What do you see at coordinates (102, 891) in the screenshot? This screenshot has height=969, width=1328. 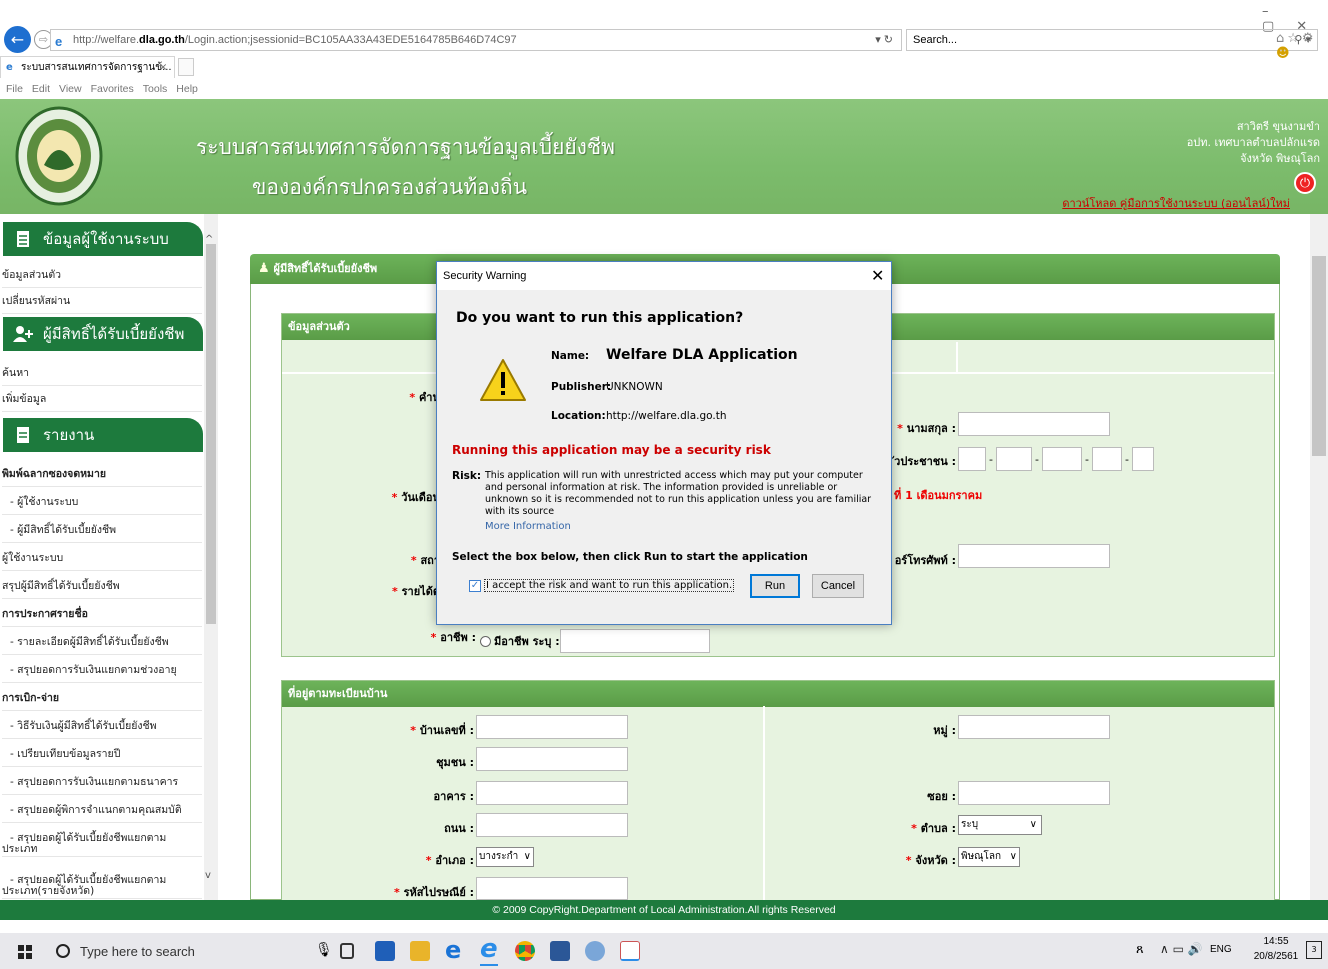 I see `sidebar-report-item: ประเภท(รายจังหวัด)` at bounding box center [102, 891].